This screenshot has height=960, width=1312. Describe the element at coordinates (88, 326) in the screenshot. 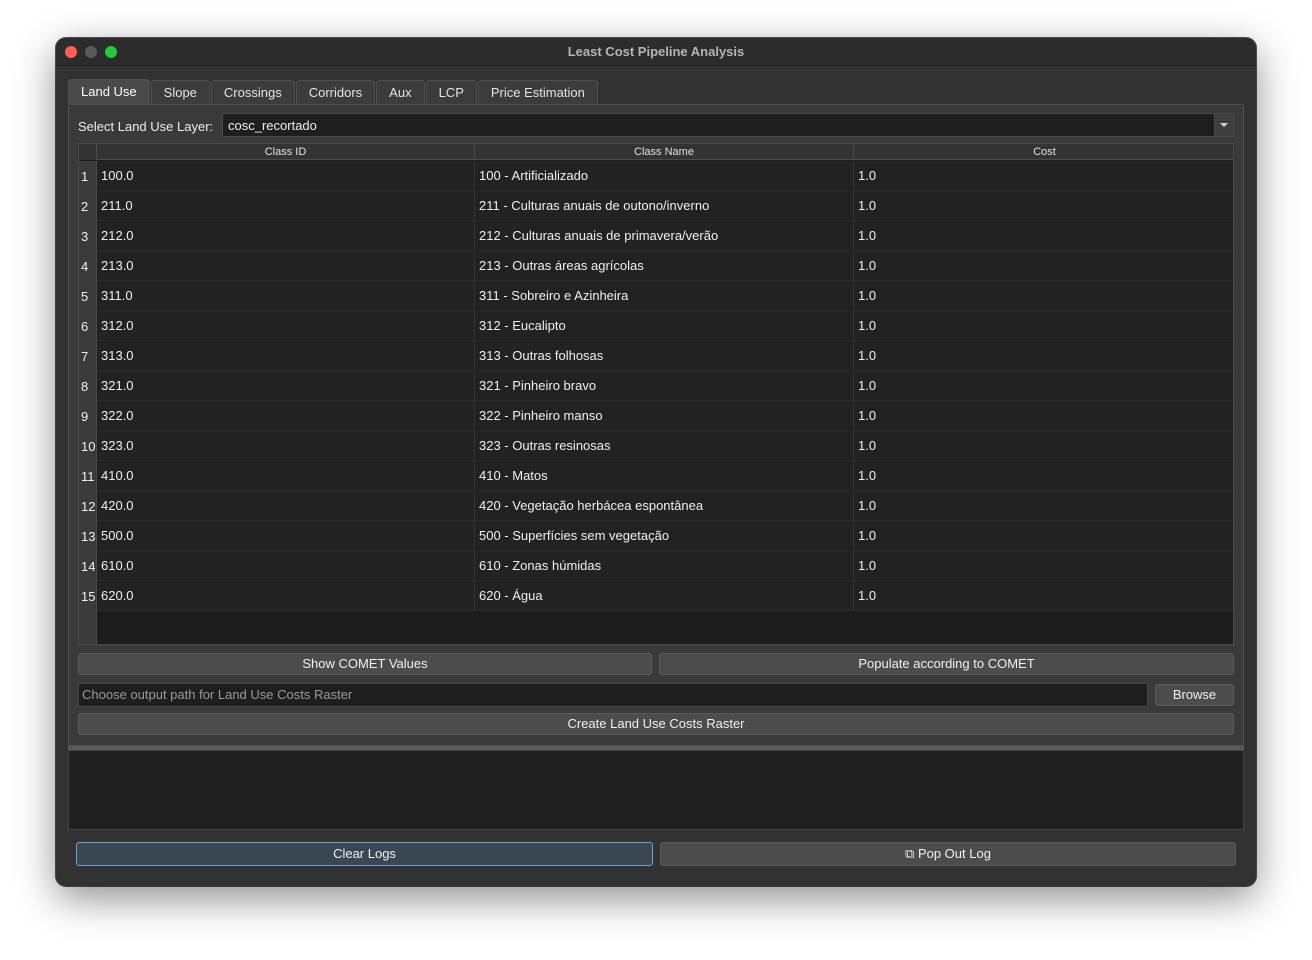

I see `row-number: 6` at that location.